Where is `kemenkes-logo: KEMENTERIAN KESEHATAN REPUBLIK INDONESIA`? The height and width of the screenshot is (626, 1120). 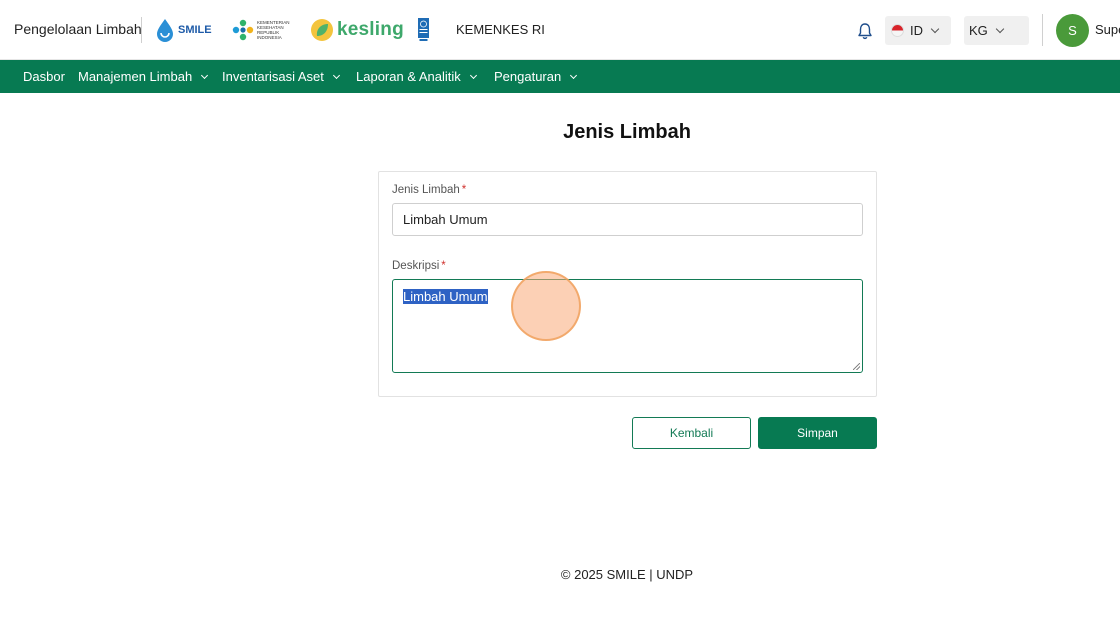
kemenkes-logo: KEMENTERIAN KESEHATAN REPUBLIK INDONESIA is located at coordinates (261, 30).